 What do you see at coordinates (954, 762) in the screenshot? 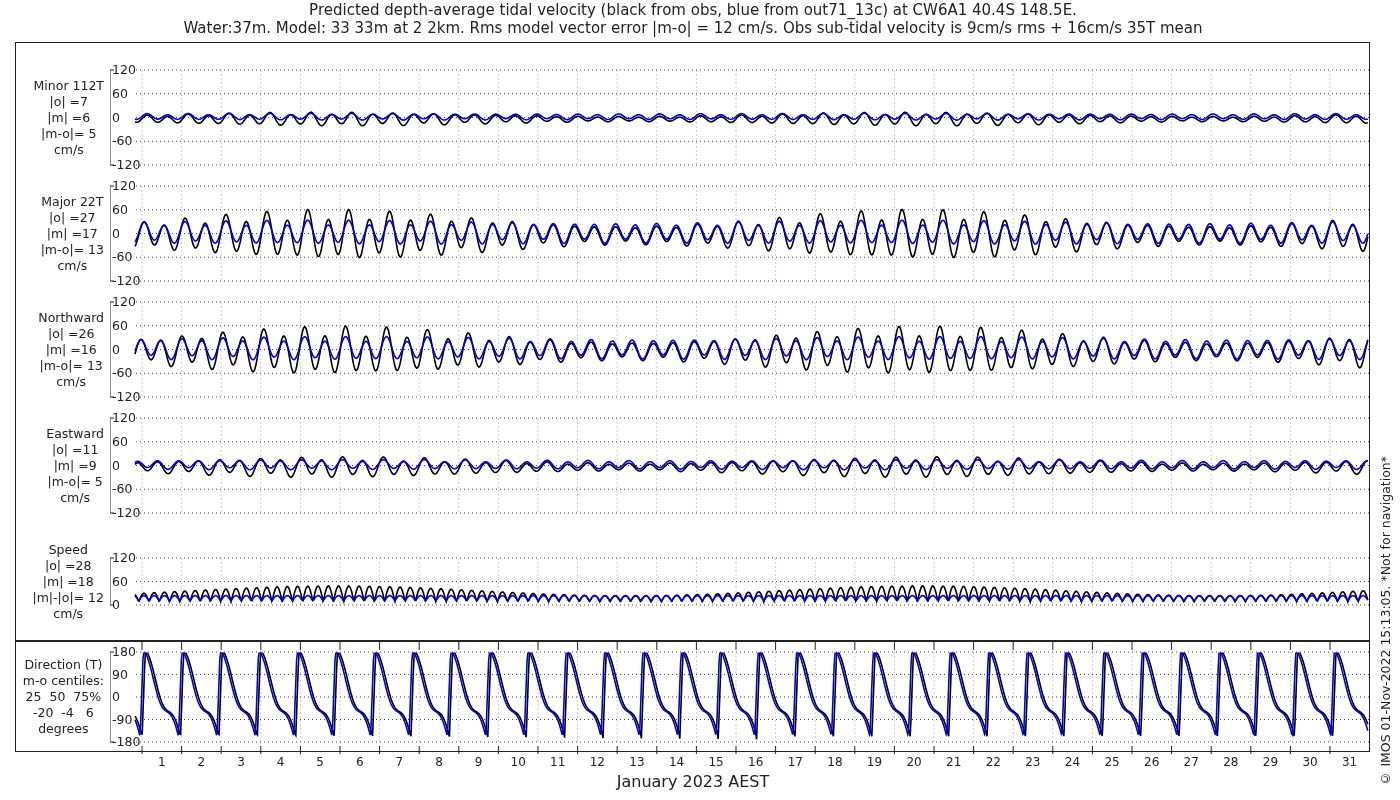
I see `tick-label: 21` at bounding box center [954, 762].